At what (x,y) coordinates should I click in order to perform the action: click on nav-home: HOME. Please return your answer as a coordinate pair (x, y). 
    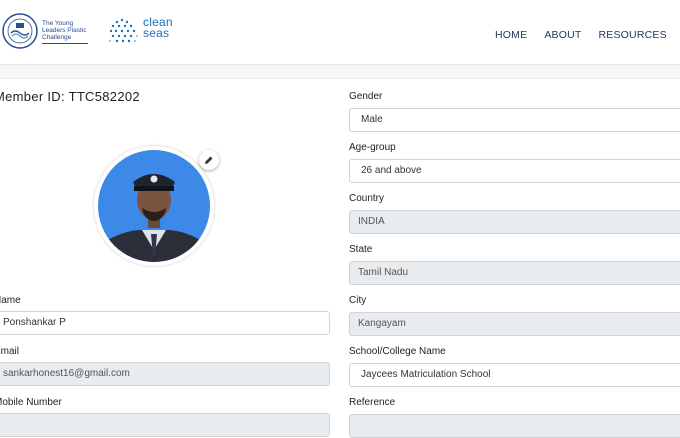
    Looking at the image, I should click on (511, 35).